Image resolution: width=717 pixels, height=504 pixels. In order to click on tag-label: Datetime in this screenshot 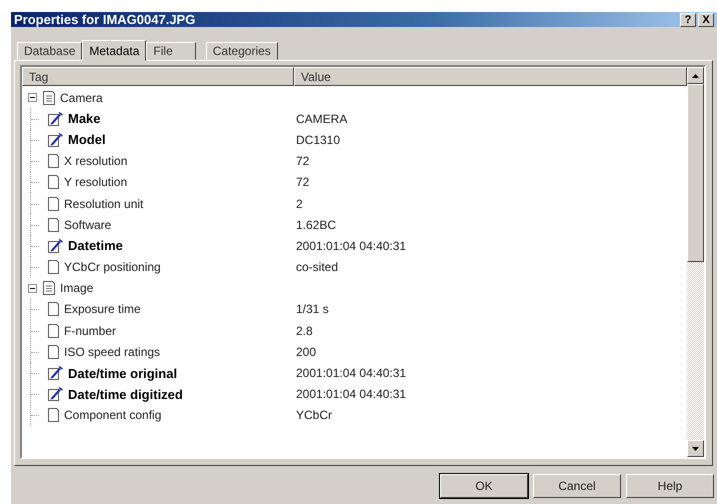, I will do `click(95, 246)`.